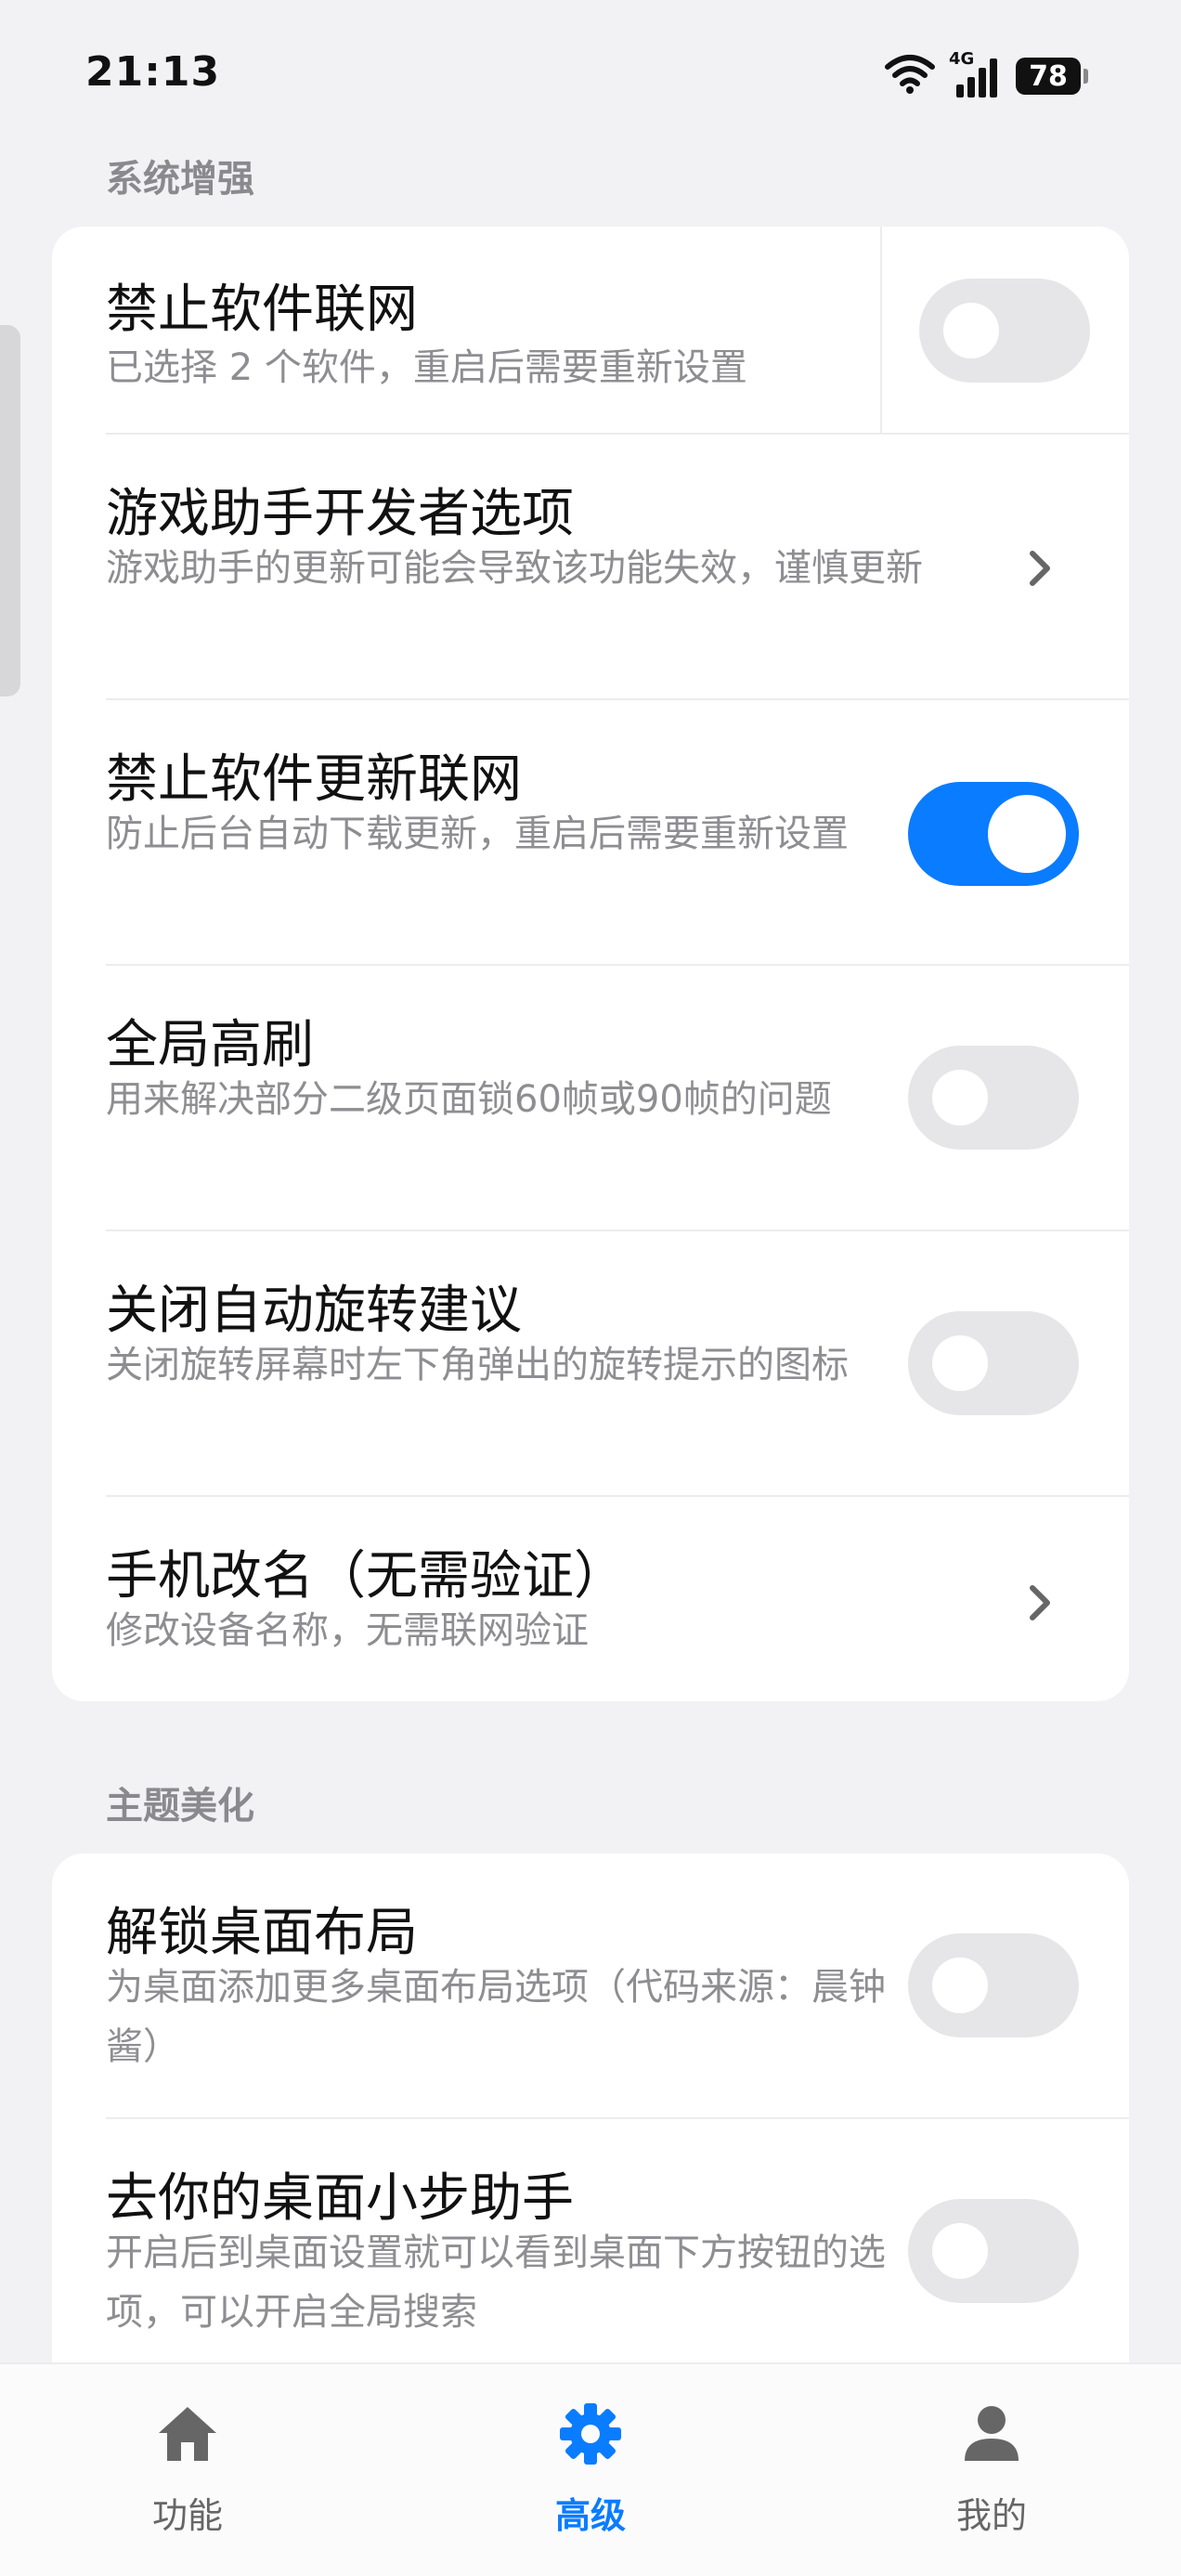 This screenshot has height=2576, width=1181. Describe the element at coordinates (881, 331) in the screenshot. I see `vertical-divider` at that location.